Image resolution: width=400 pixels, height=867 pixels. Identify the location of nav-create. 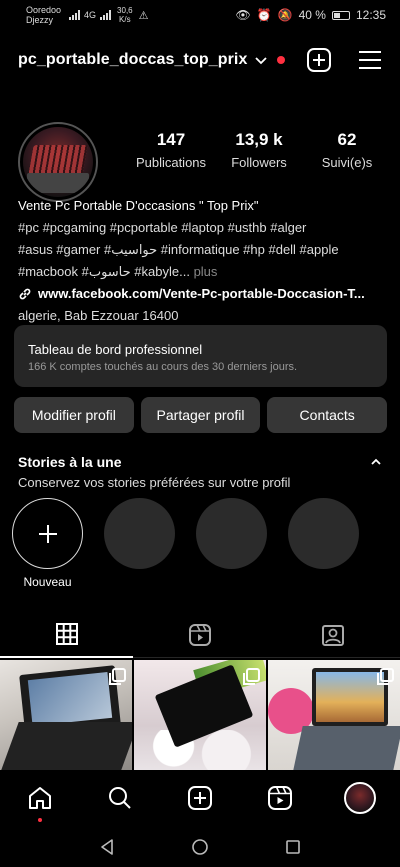
(200, 798).